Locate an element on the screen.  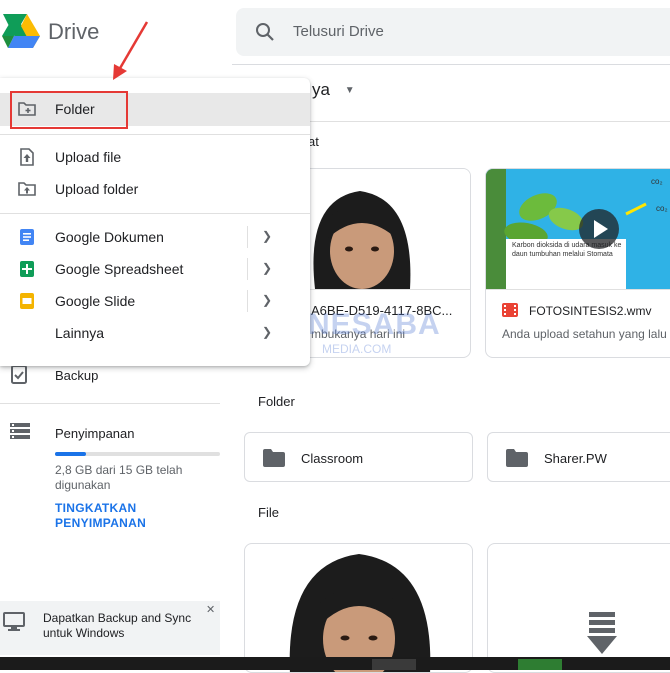
sidebar-item-storage: Penyimpanan is located at coordinates (95, 433).